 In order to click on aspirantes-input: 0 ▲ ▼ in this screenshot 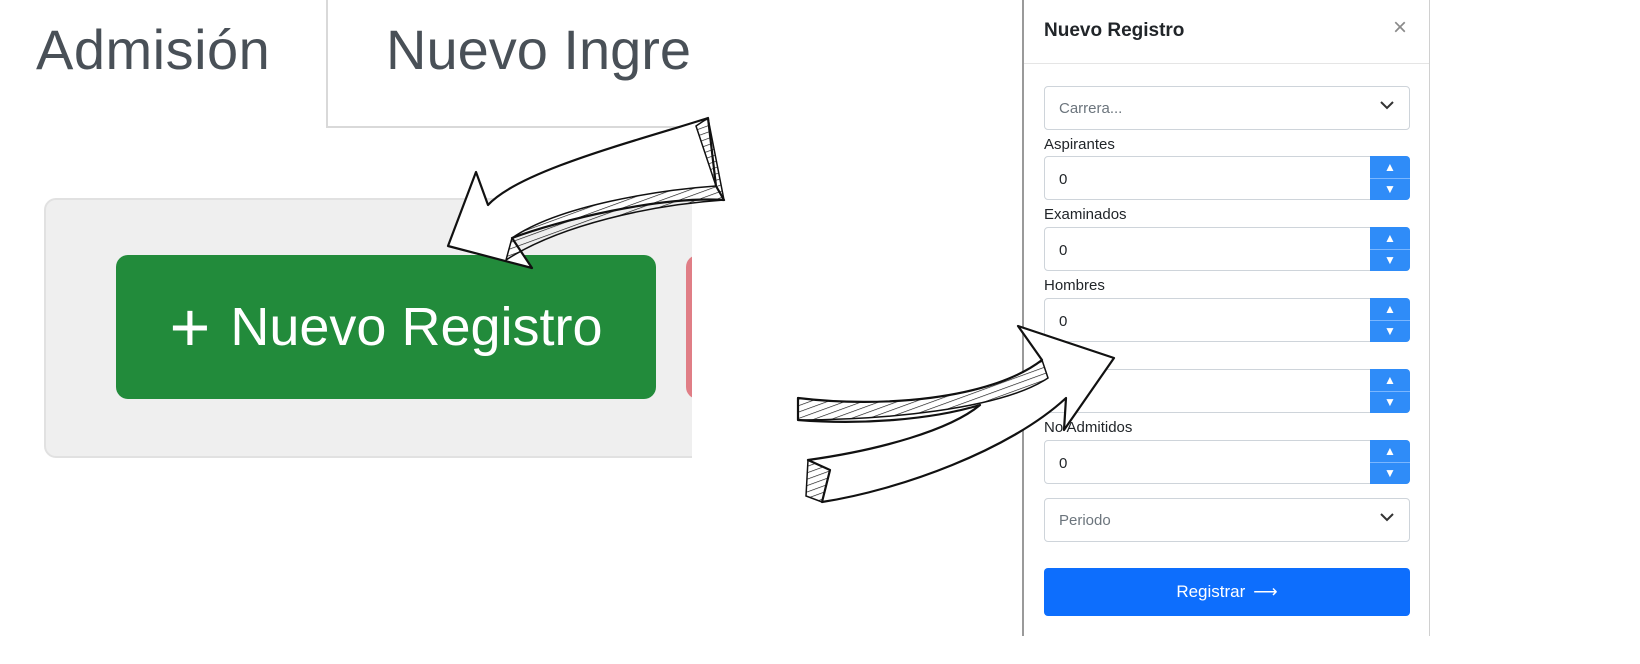, I will do `click(1227, 178)`.